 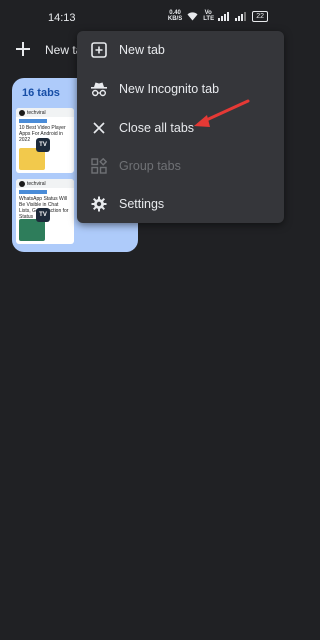 What do you see at coordinates (99, 166) in the screenshot?
I see `group-tabs-icon` at bounding box center [99, 166].